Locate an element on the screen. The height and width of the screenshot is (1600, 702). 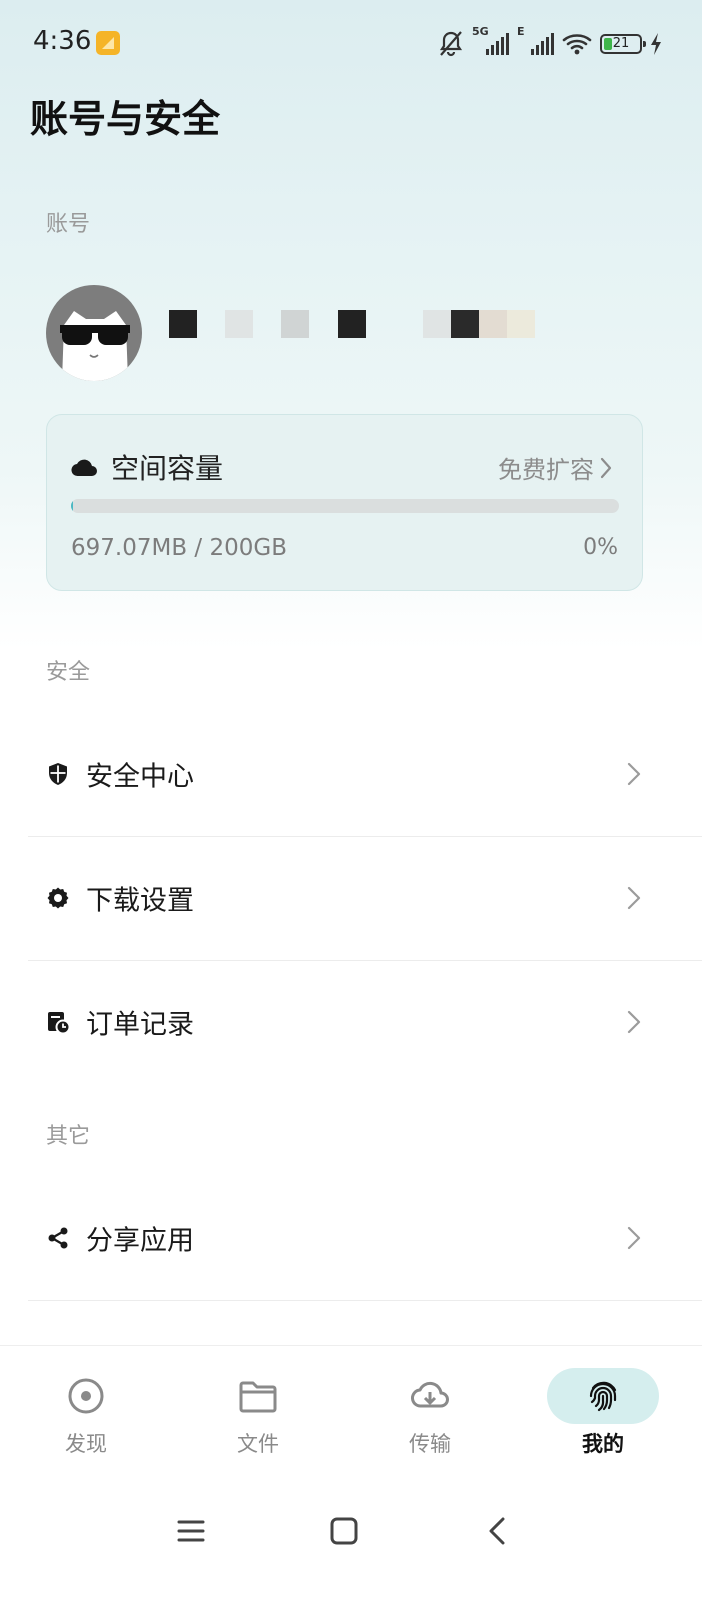
wifi-icon is located at coordinates (577, 44).